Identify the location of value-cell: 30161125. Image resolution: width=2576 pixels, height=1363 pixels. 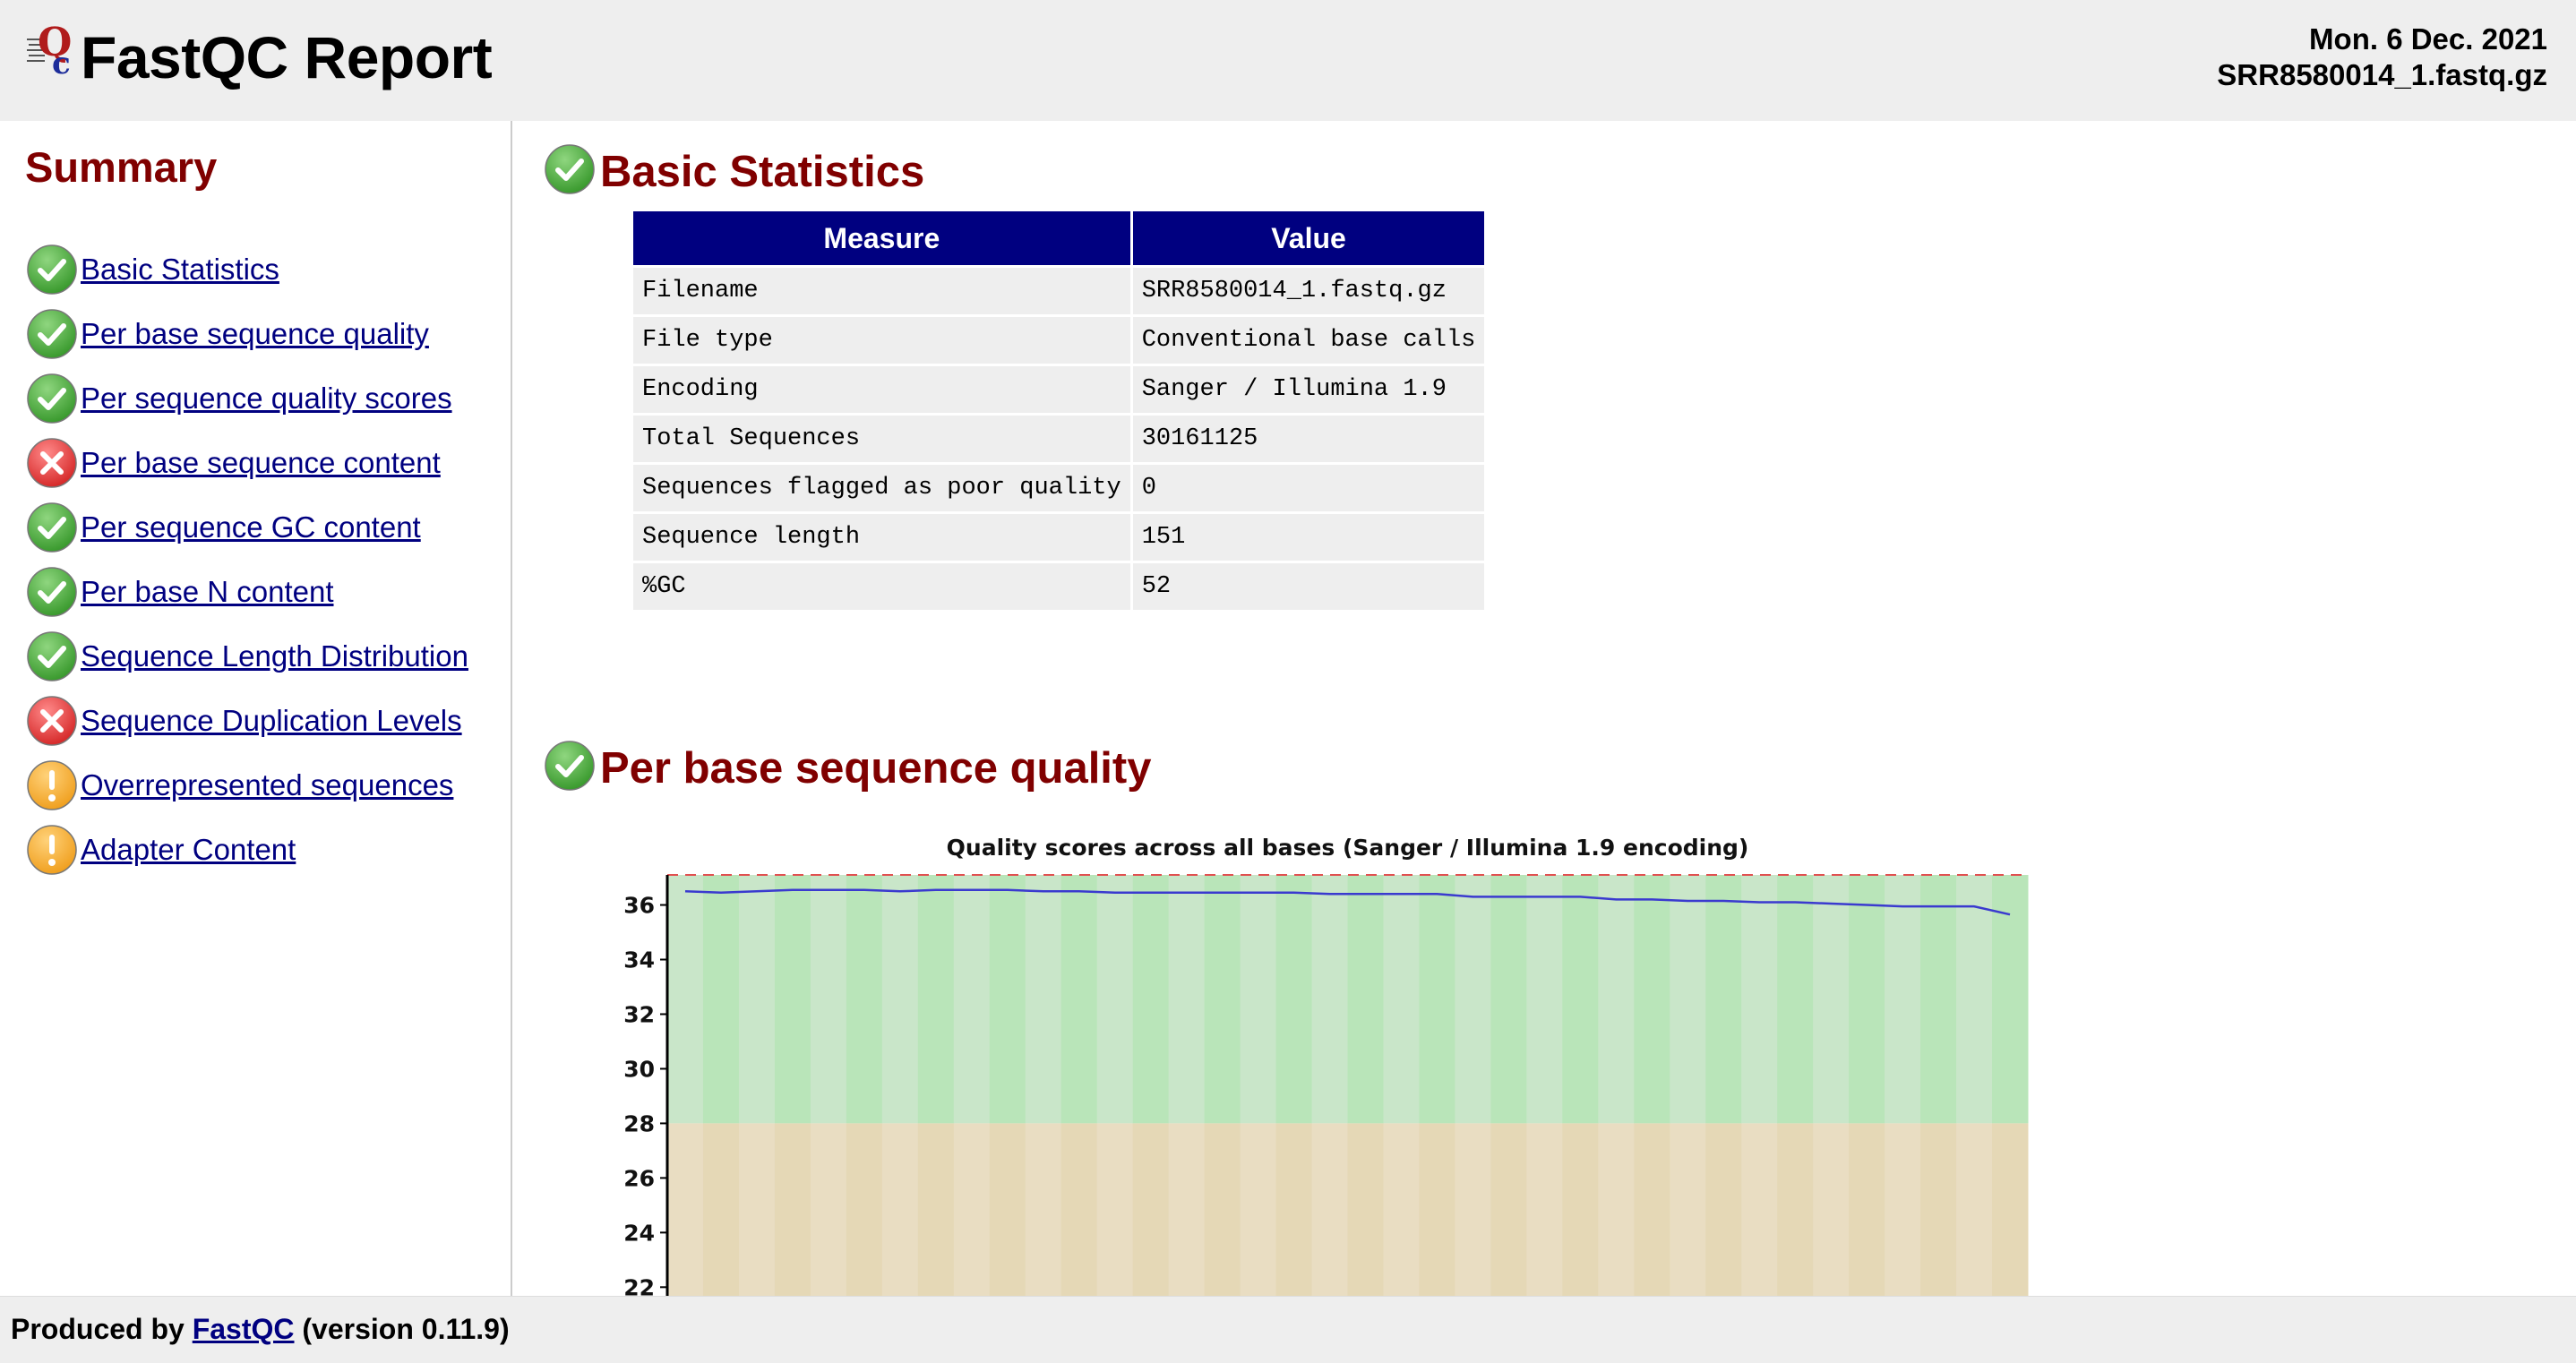
(1308, 439).